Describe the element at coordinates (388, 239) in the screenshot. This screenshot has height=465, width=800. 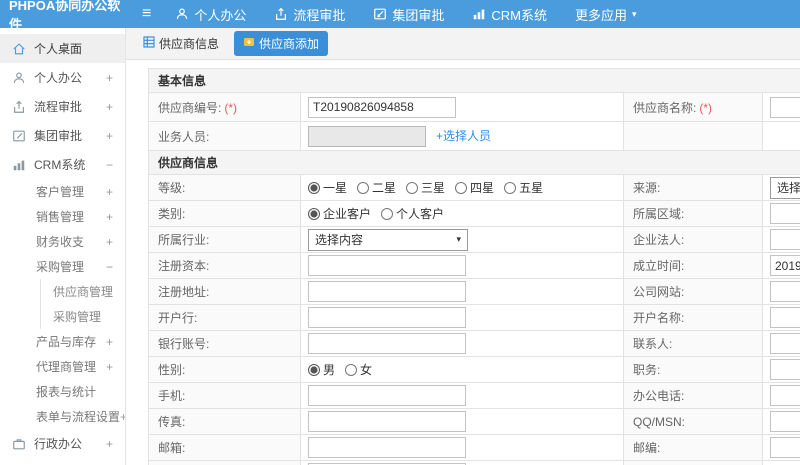
I see `industry-select: 选择内容 ▾` at that location.